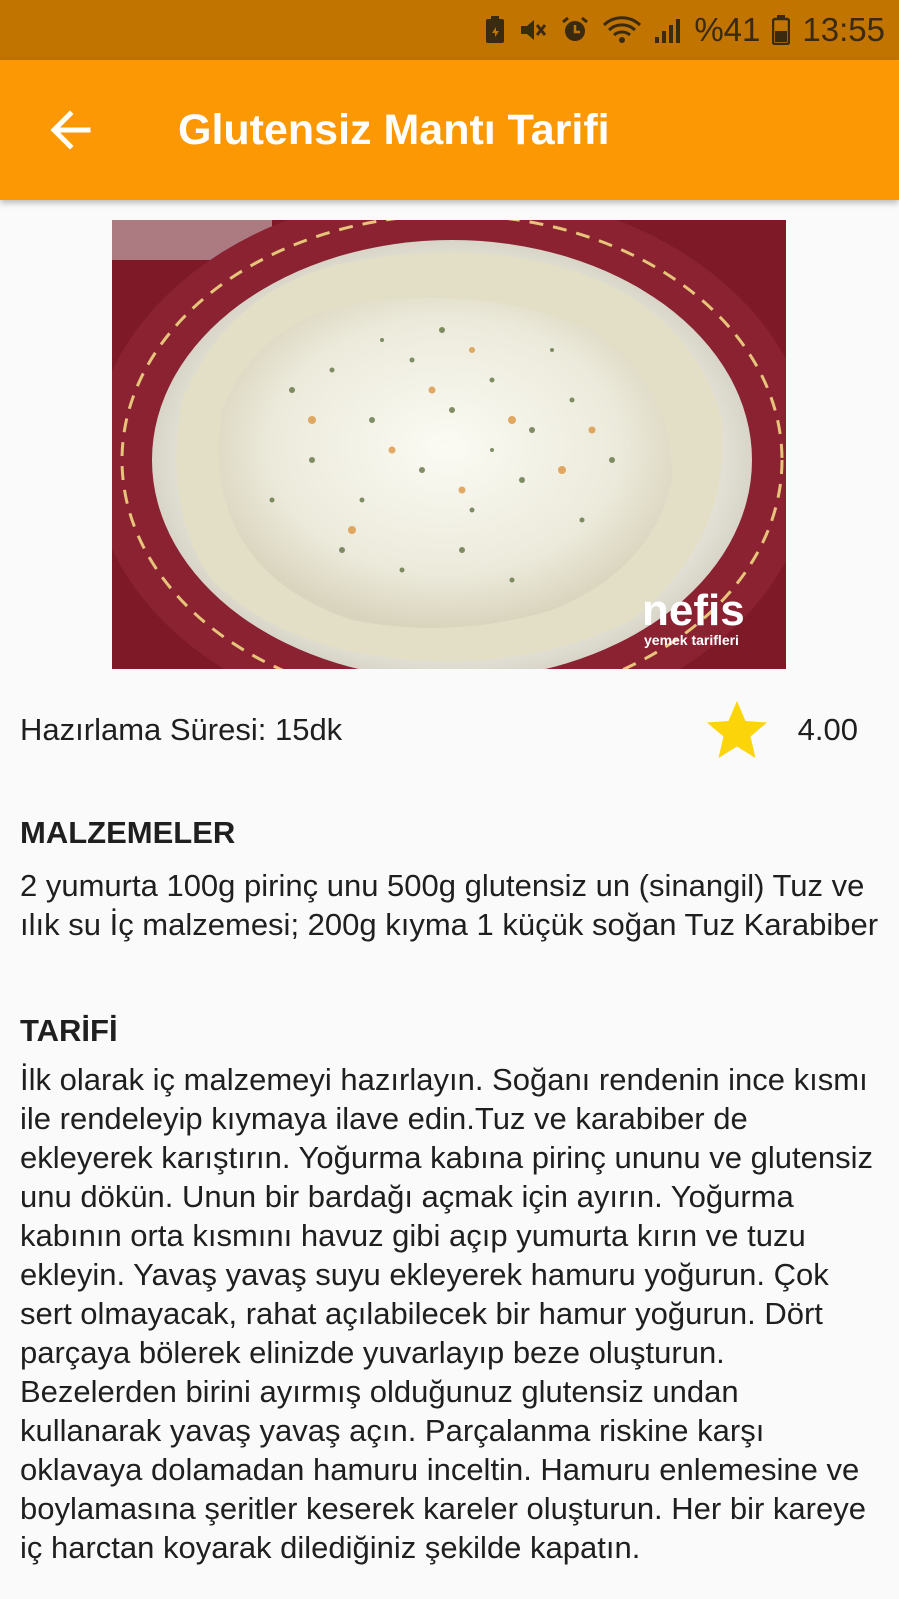 The height and width of the screenshot is (1599, 899). What do you see at coordinates (181, 729) in the screenshot?
I see `prep-time: Hazırlama Süresi: 15dk` at bounding box center [181, 729].